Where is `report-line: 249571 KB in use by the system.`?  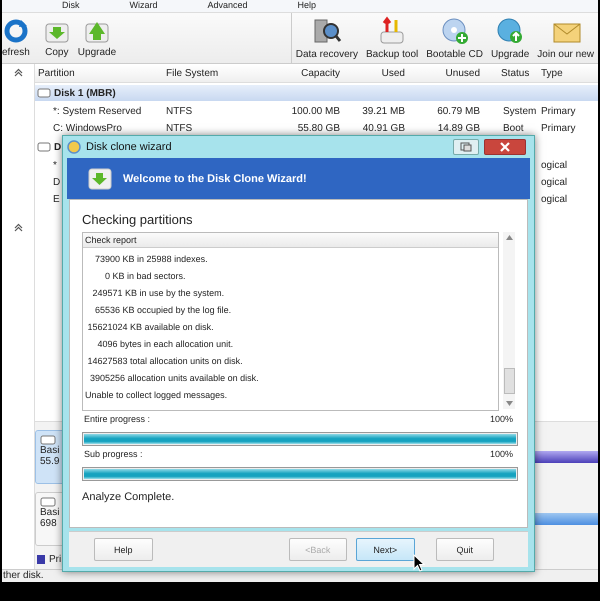 report-line: 249571 KB in use by the system. is located at coordinates (159, 293).